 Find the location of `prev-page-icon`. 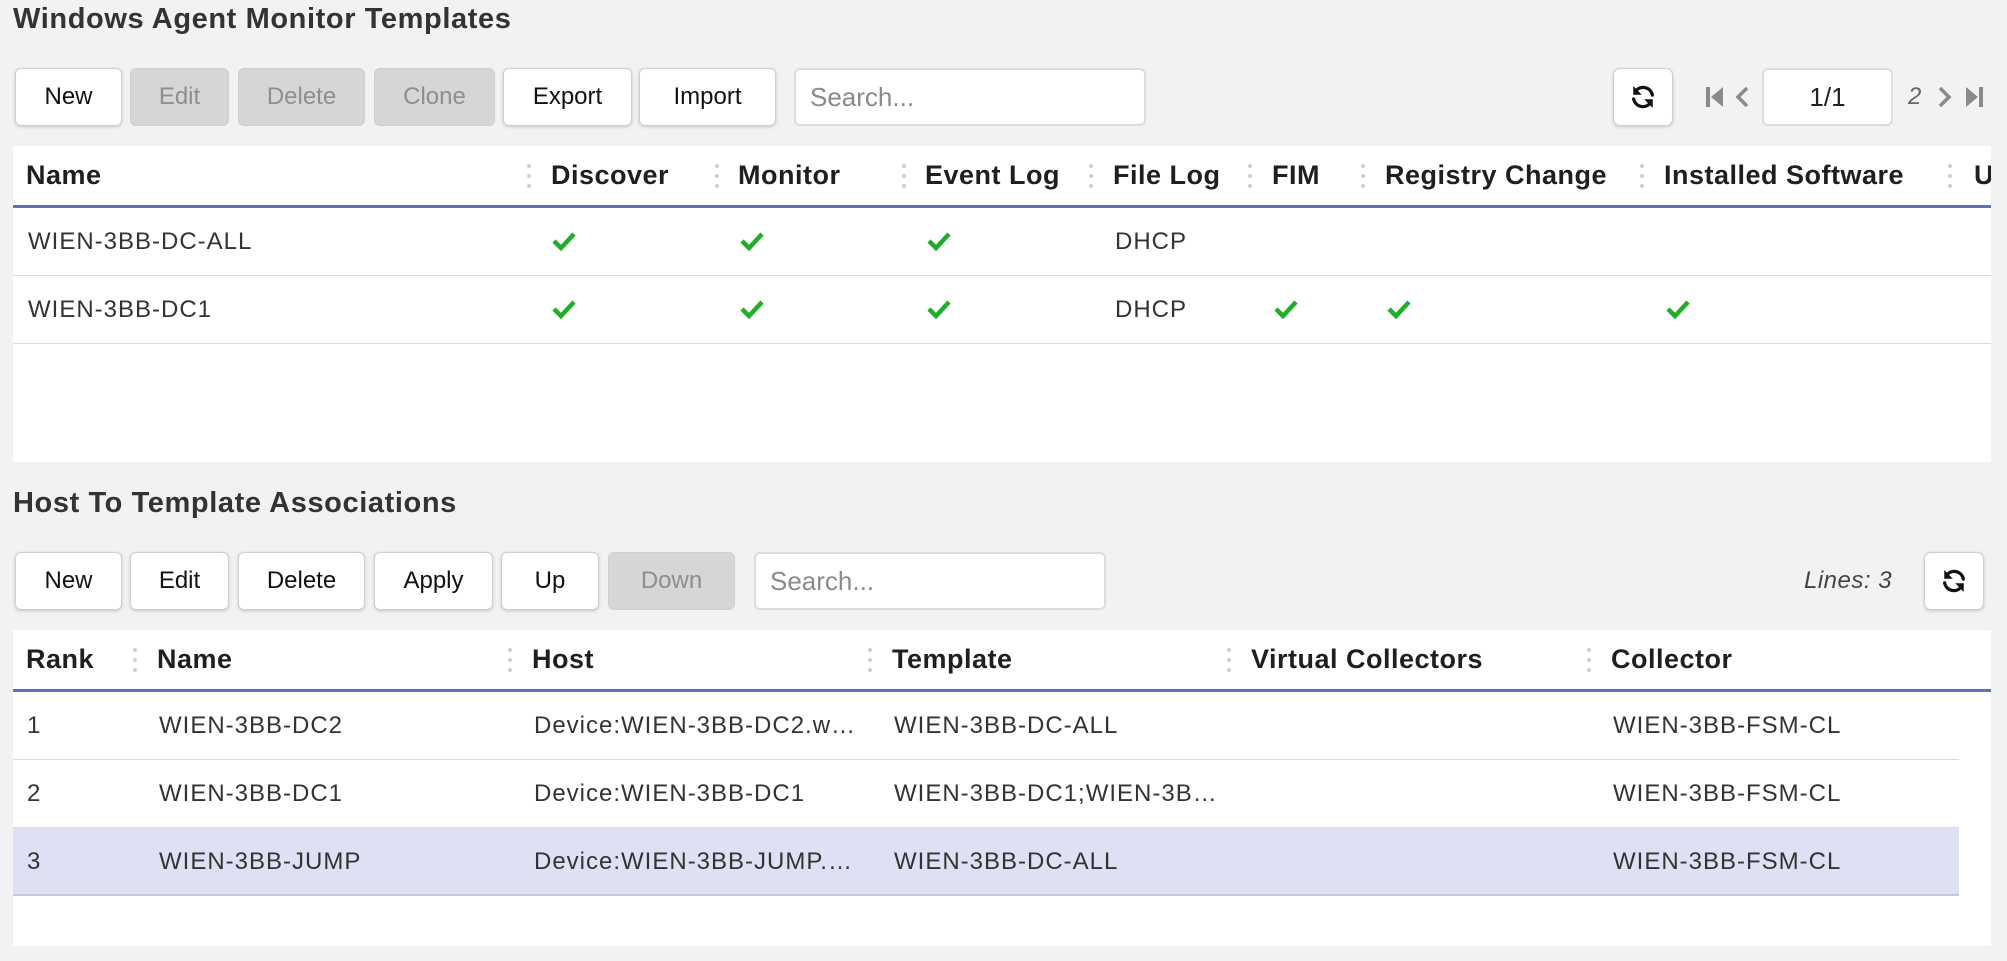

prev-page-icon is located at coordinates (1742, 97).